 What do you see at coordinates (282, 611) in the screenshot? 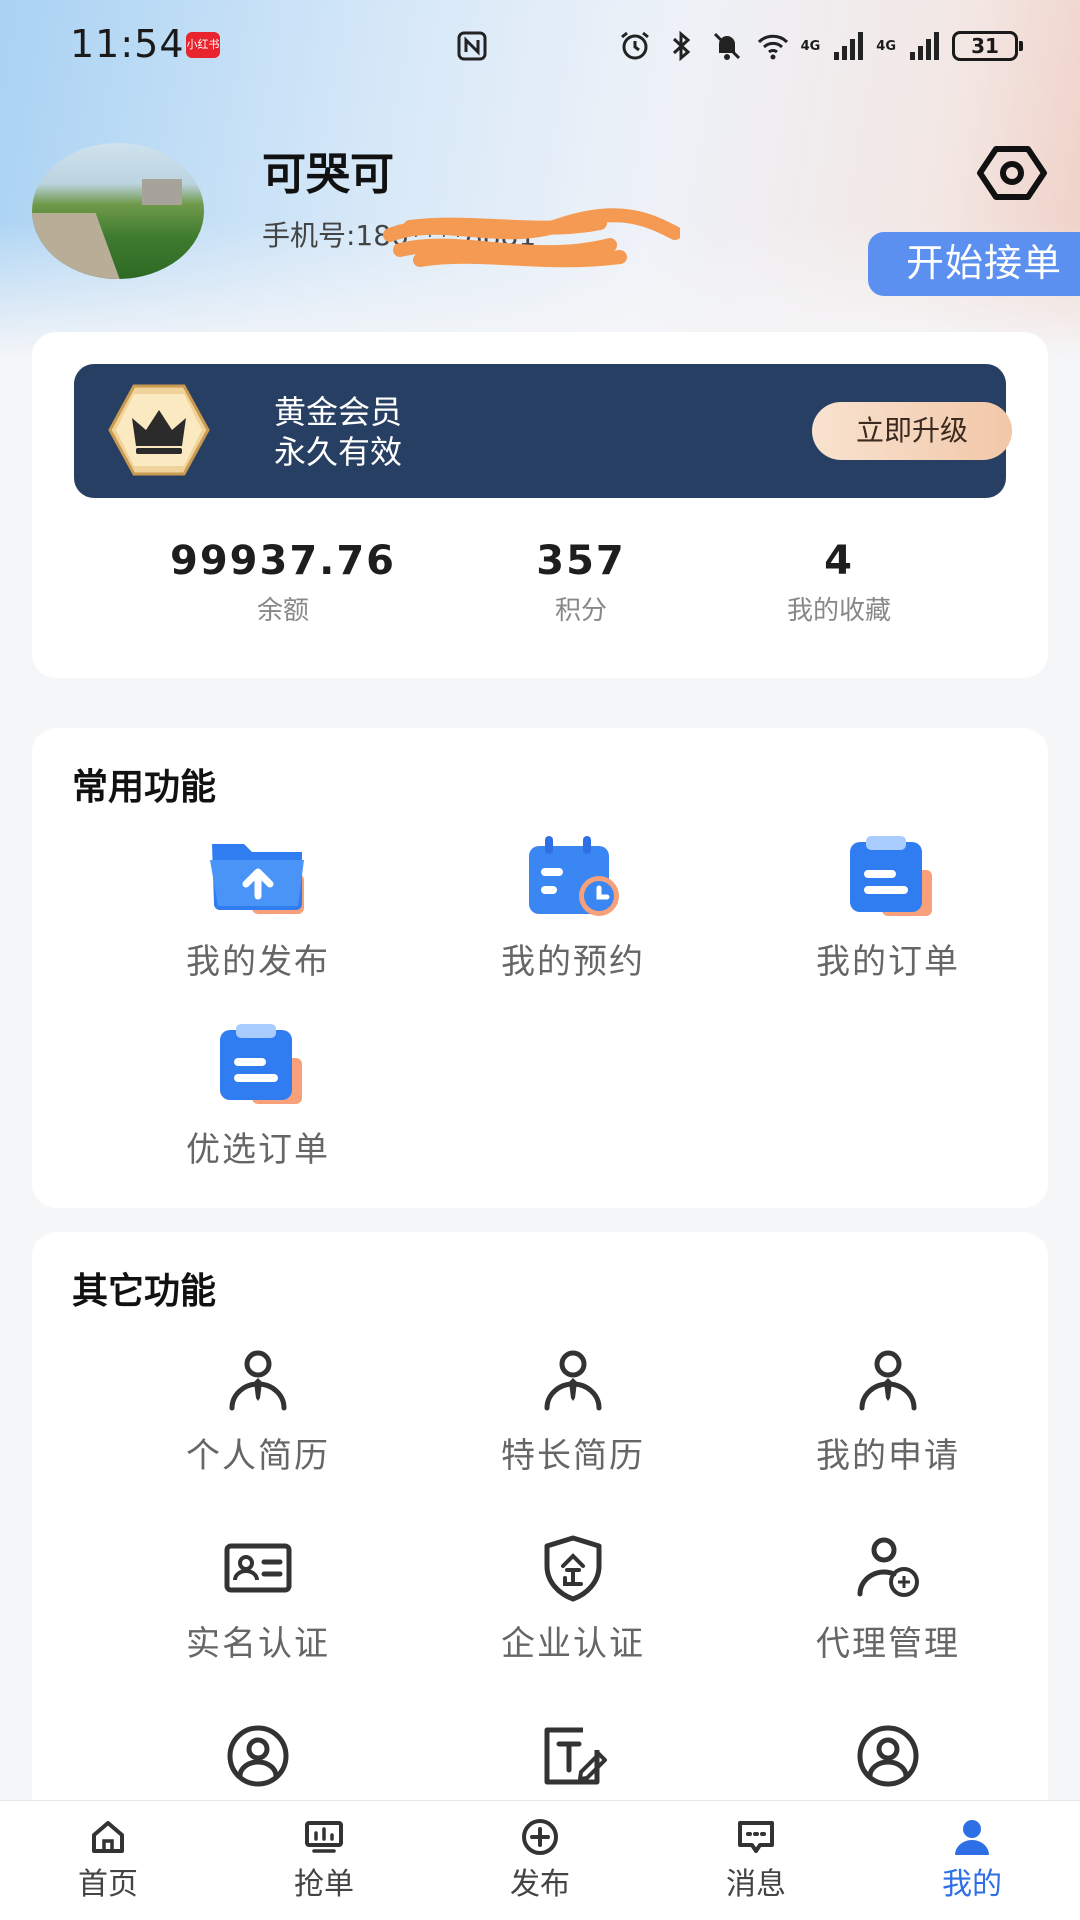
I see `balance-label: 余额` at bounding box center [282, 611].